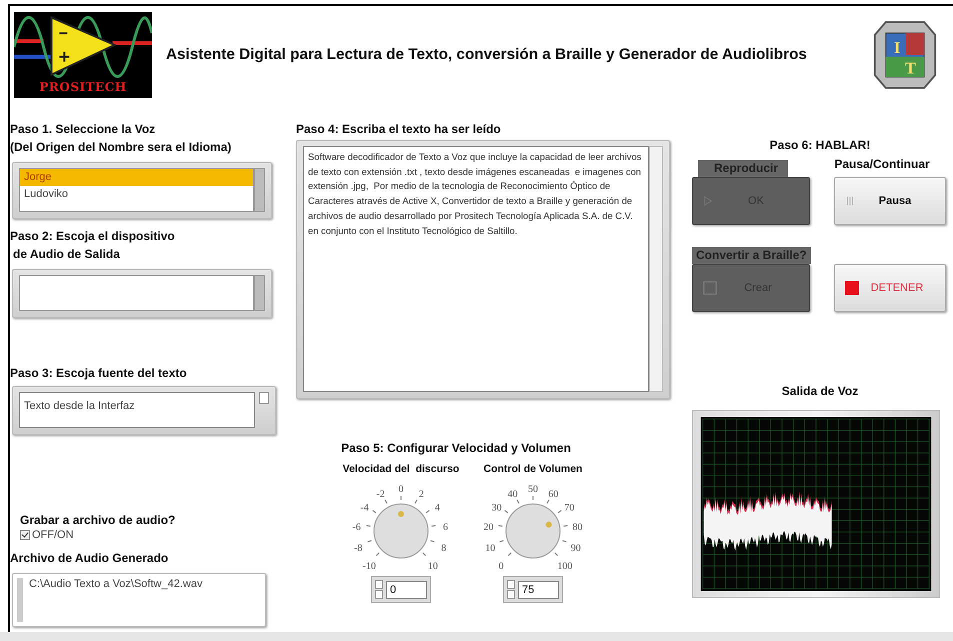 The height and width of the screenshot is (641, 953). I want to click on dial-label: -6, so click(356, 527).